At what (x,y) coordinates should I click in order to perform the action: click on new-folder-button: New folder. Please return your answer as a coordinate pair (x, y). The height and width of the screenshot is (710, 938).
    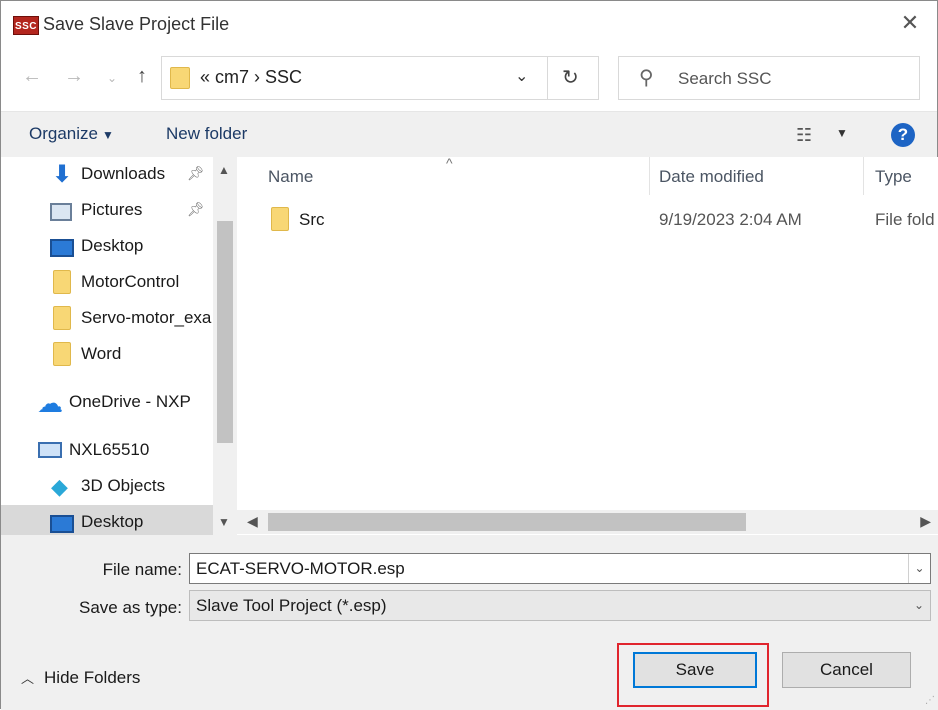
    Looking at the image, I should click on (206, 134).